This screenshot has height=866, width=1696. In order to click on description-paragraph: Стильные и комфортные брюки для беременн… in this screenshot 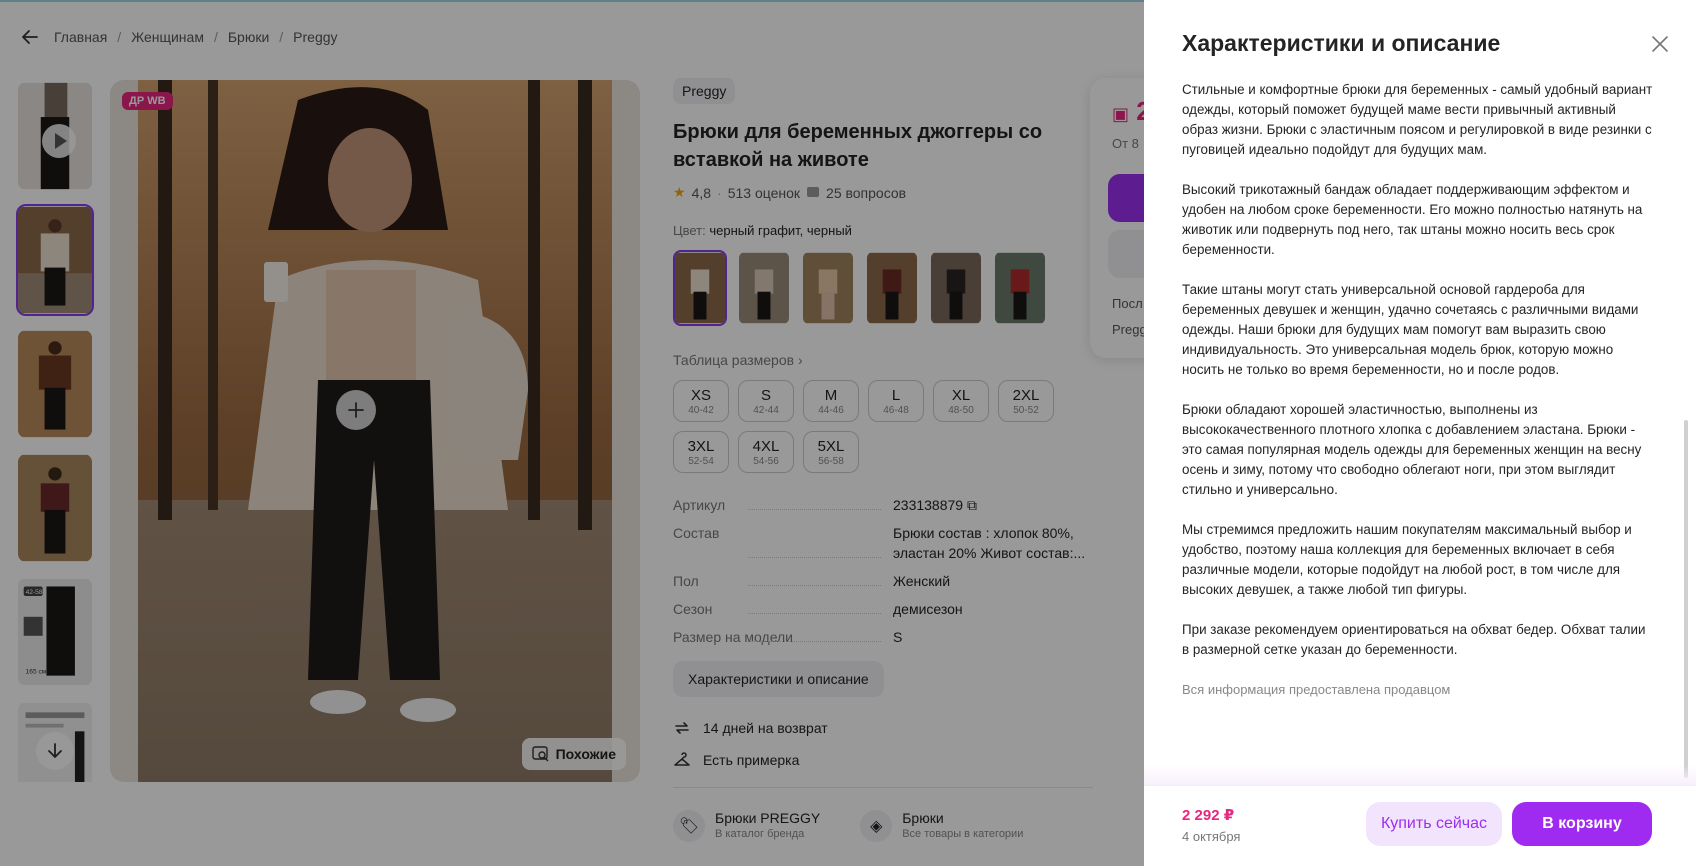, I will do `click(1417, 119)`.